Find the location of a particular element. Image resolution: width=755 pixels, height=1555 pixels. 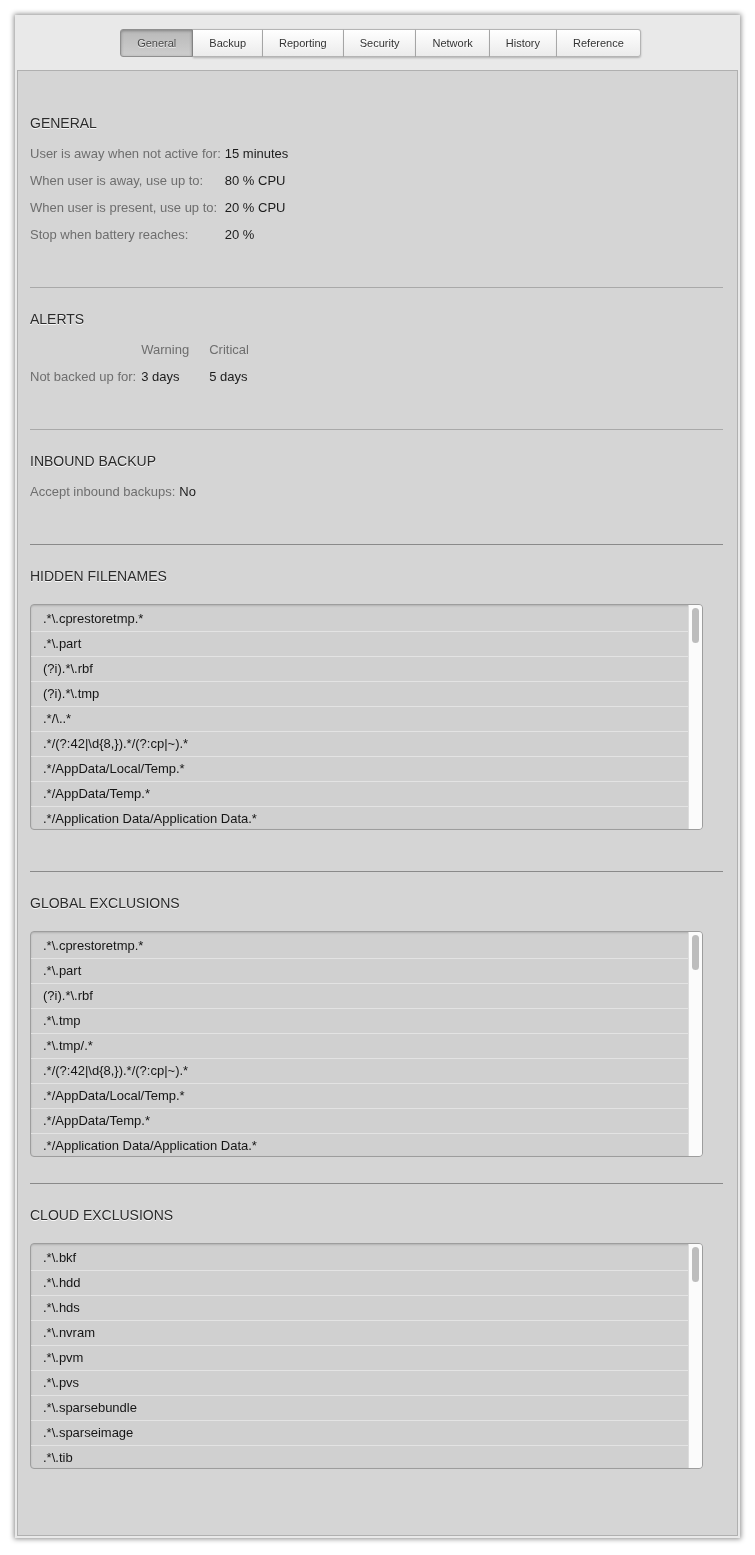

column-header: Critical is located at coordinates (229, 350).